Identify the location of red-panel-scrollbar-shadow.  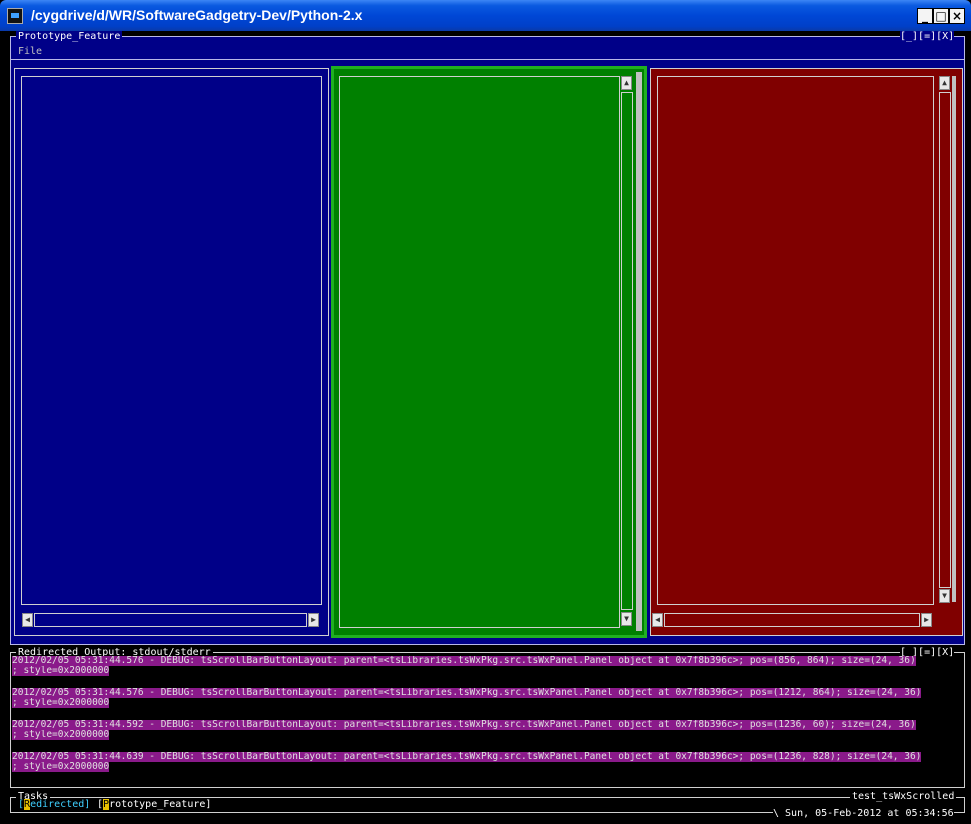
(954, 339).